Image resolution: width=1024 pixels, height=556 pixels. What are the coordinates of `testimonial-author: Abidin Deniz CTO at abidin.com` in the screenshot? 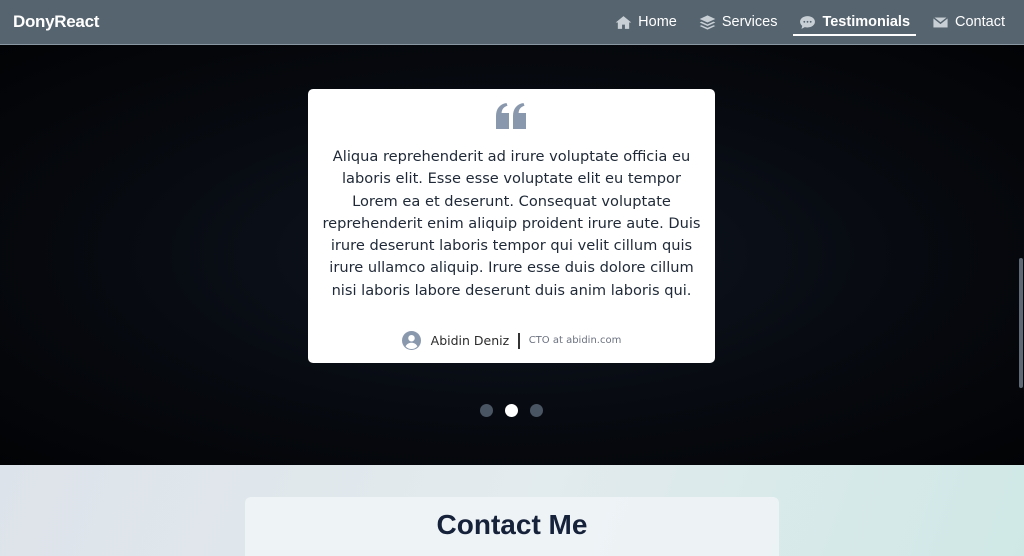 It's located at (511, 340).